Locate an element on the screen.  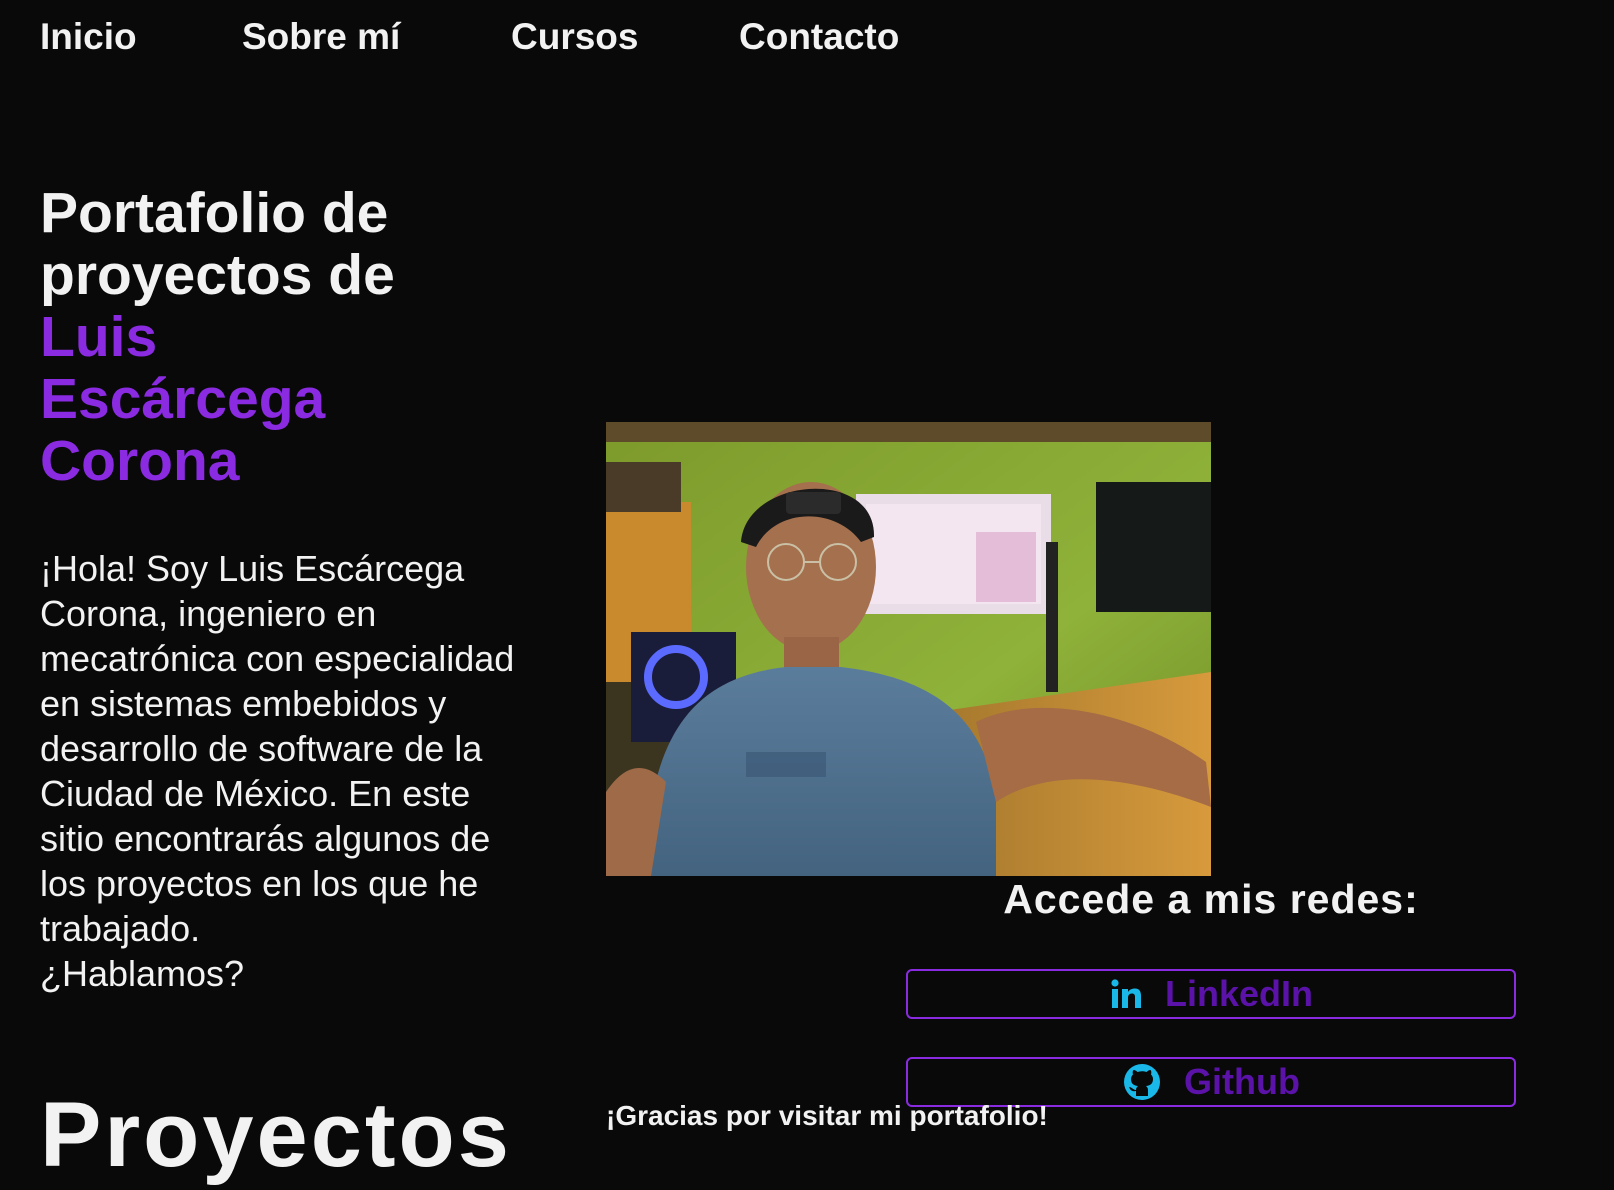
linkedin-label: LinkedIn is located at coordinates (1238, 993).